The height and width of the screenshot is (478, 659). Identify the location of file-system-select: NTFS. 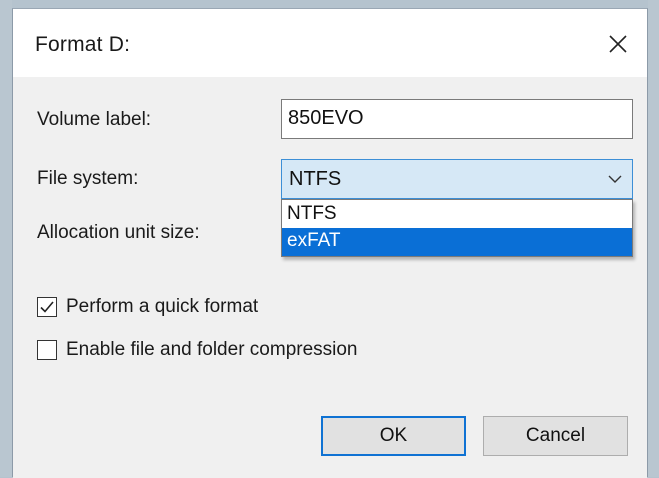
(457, 179).